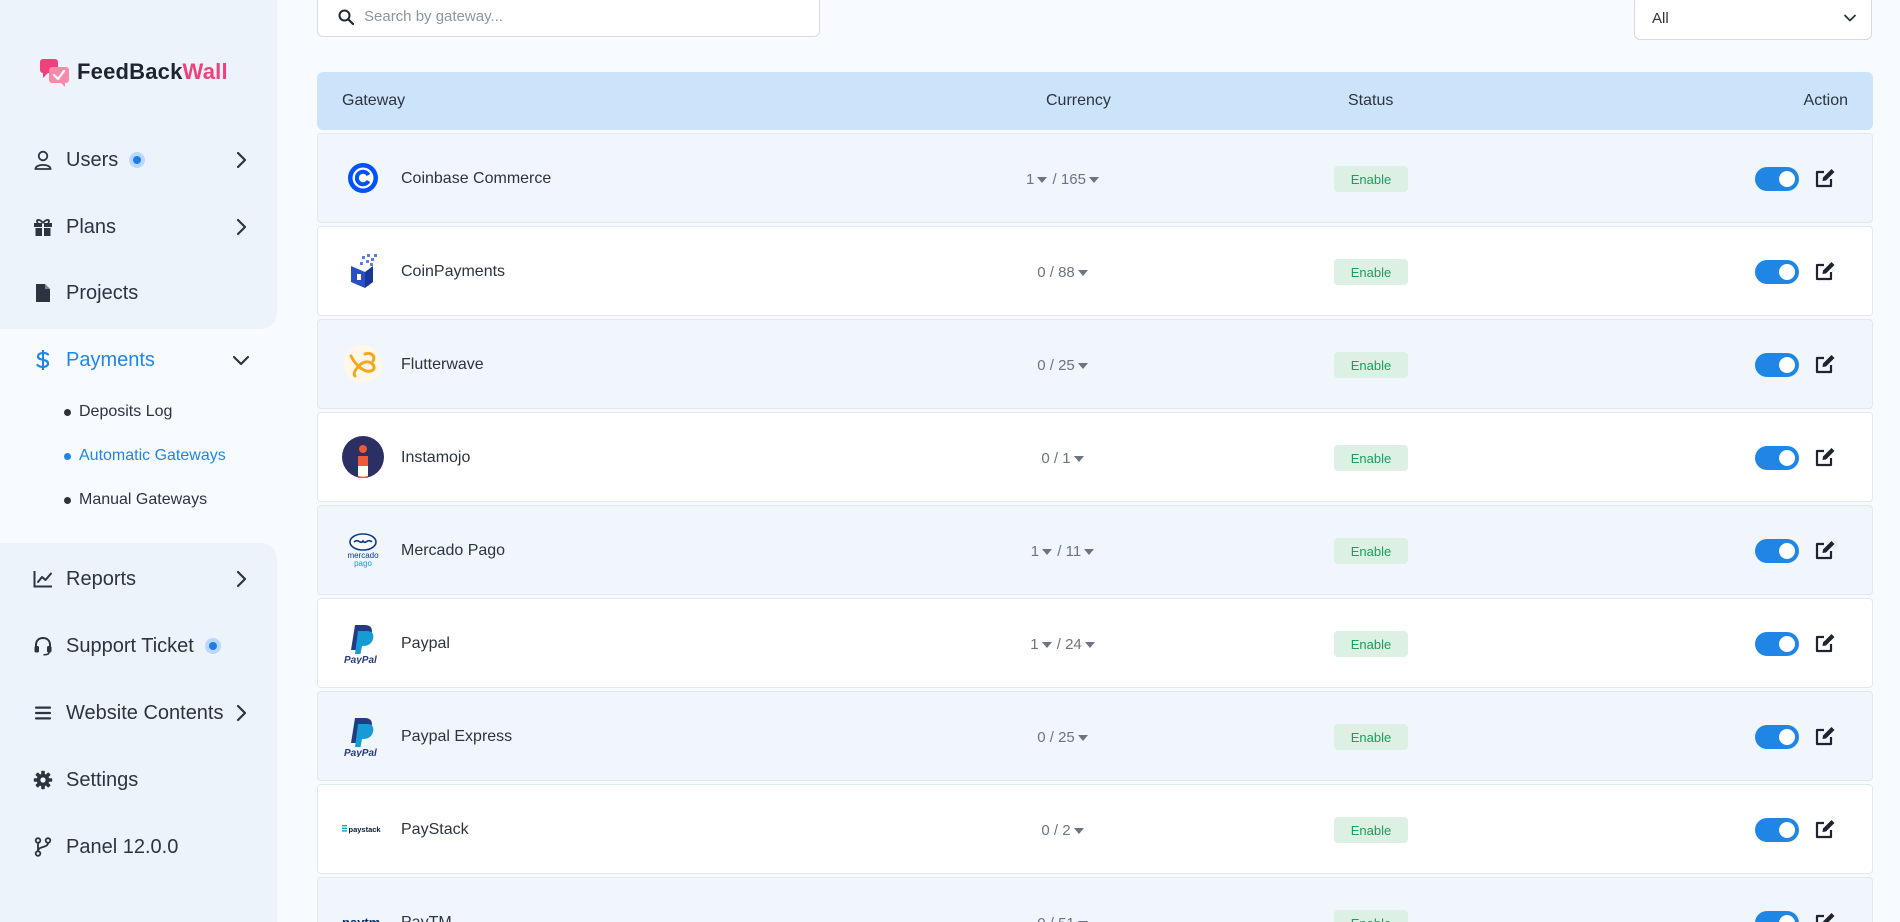 The height and width of the screenshot is (922, 1900). I want to click on currency-total: 25, so click(1066, 365).